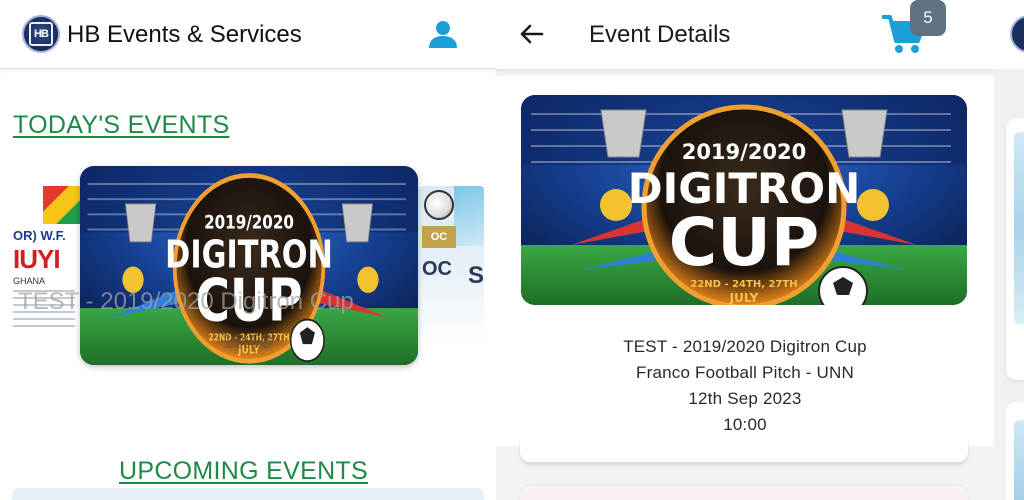  I want to click on arrow-left-icon, so click(531, 34).